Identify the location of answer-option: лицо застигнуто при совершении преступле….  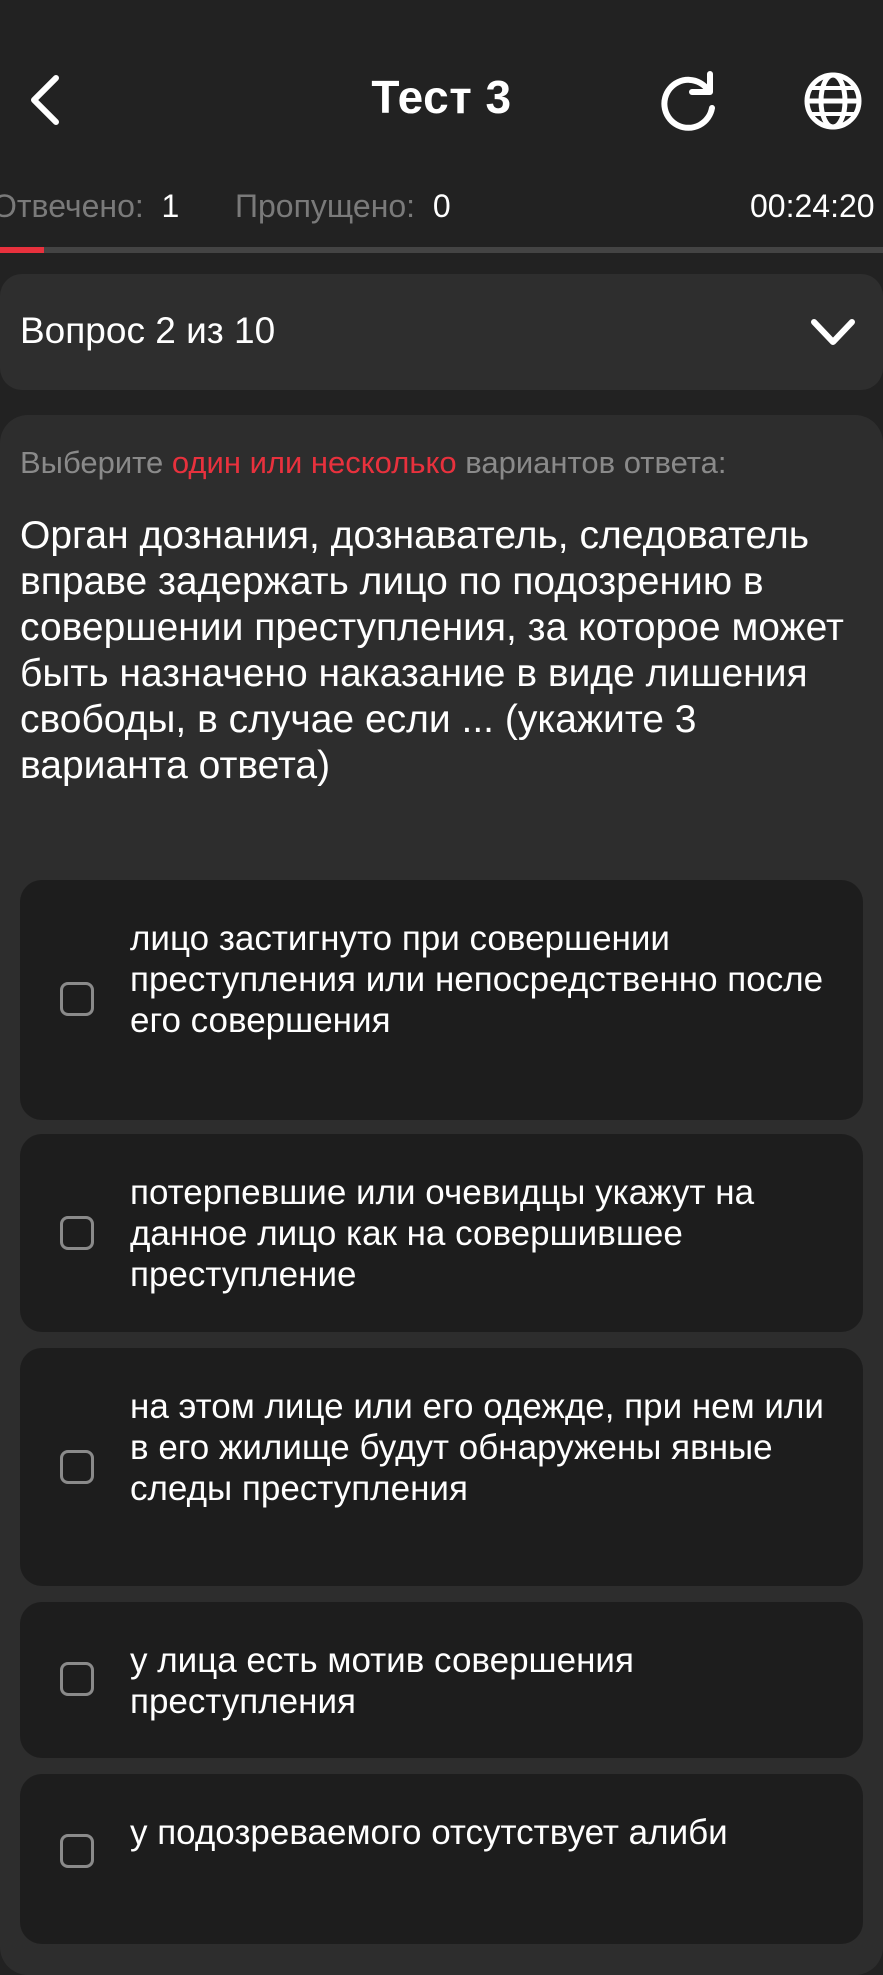
(441, 1000).